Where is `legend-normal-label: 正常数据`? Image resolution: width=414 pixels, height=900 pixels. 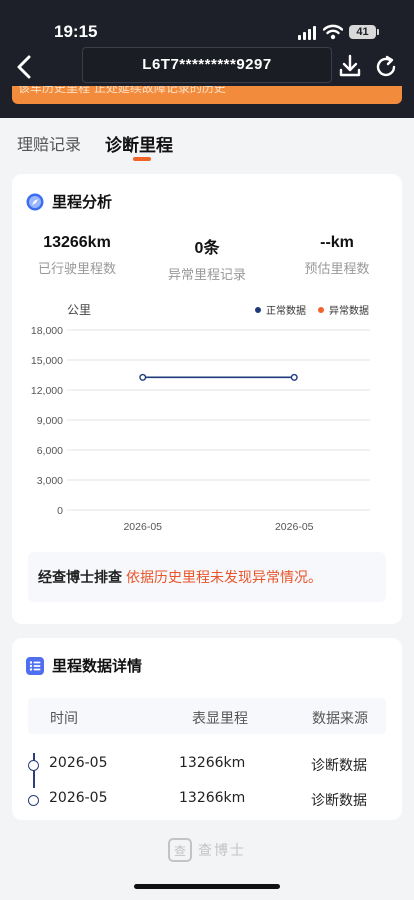 legend-normal-label: 正常数据 is located at coordinates (286, 310).